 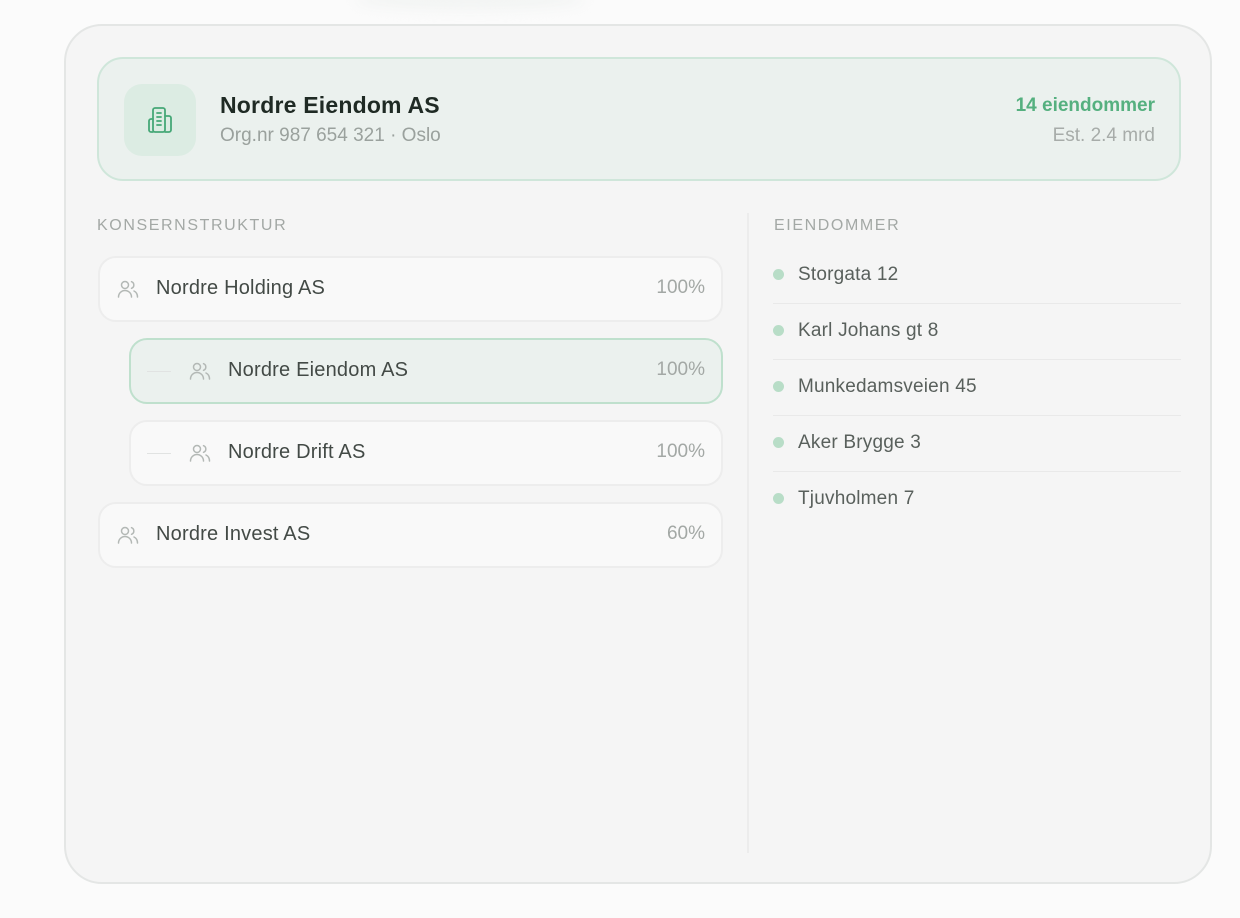 I want to click on company-name: Nordre Eiendom AS, so click(x=330, y=105).